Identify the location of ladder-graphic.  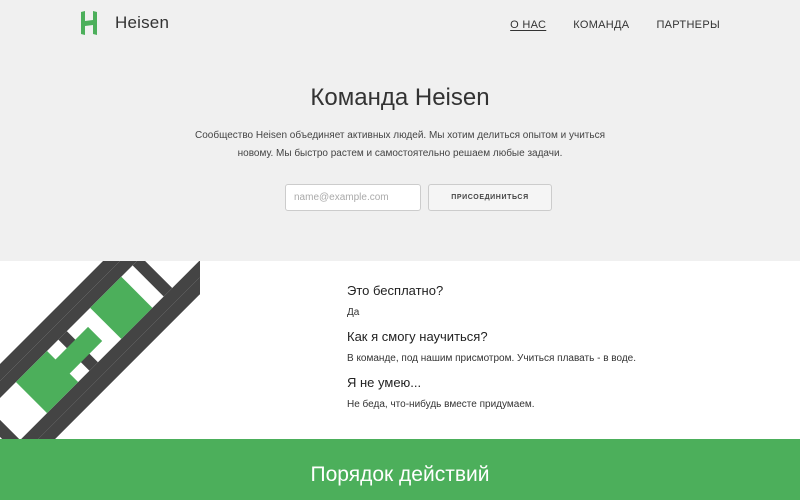
(100, 350).